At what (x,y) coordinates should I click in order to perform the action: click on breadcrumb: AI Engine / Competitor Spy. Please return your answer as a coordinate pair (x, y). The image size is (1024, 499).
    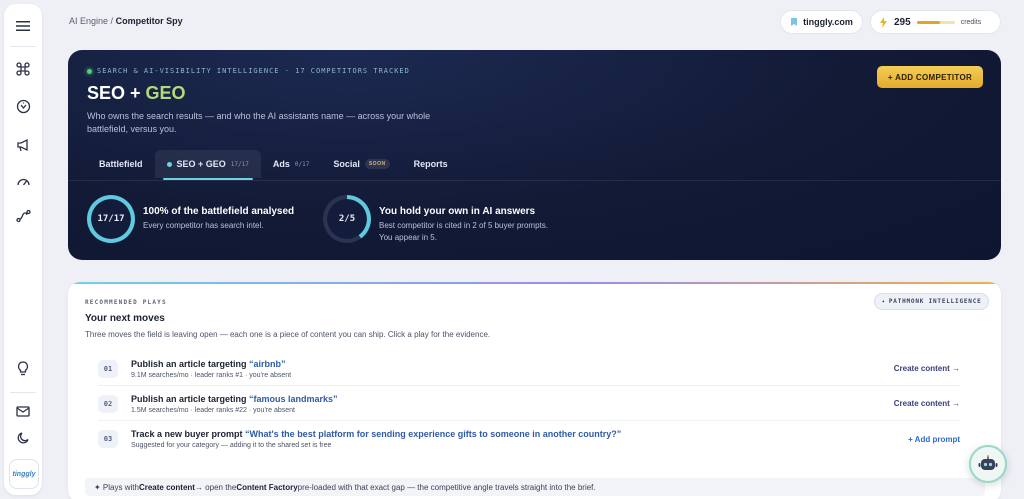
    Looking at the image, I should click on (126, 21).